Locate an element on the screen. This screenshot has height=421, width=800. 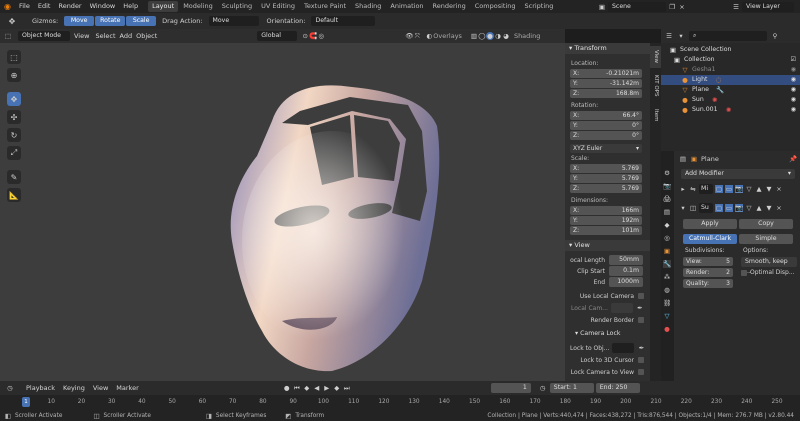
tab-compositing: Compositing is located at coordinates (495, 6).